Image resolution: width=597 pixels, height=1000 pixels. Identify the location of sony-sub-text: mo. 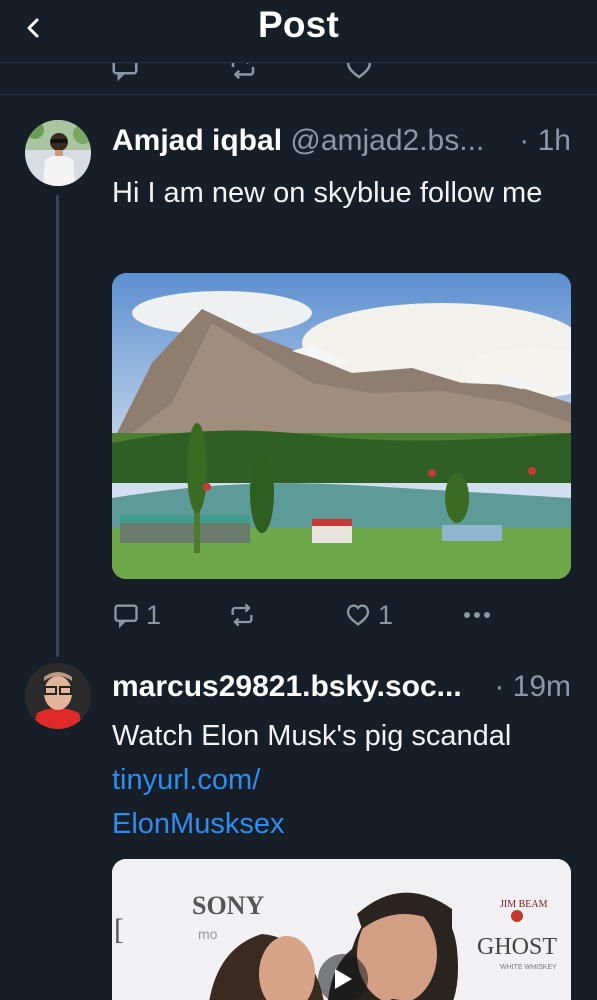
(208, 934).